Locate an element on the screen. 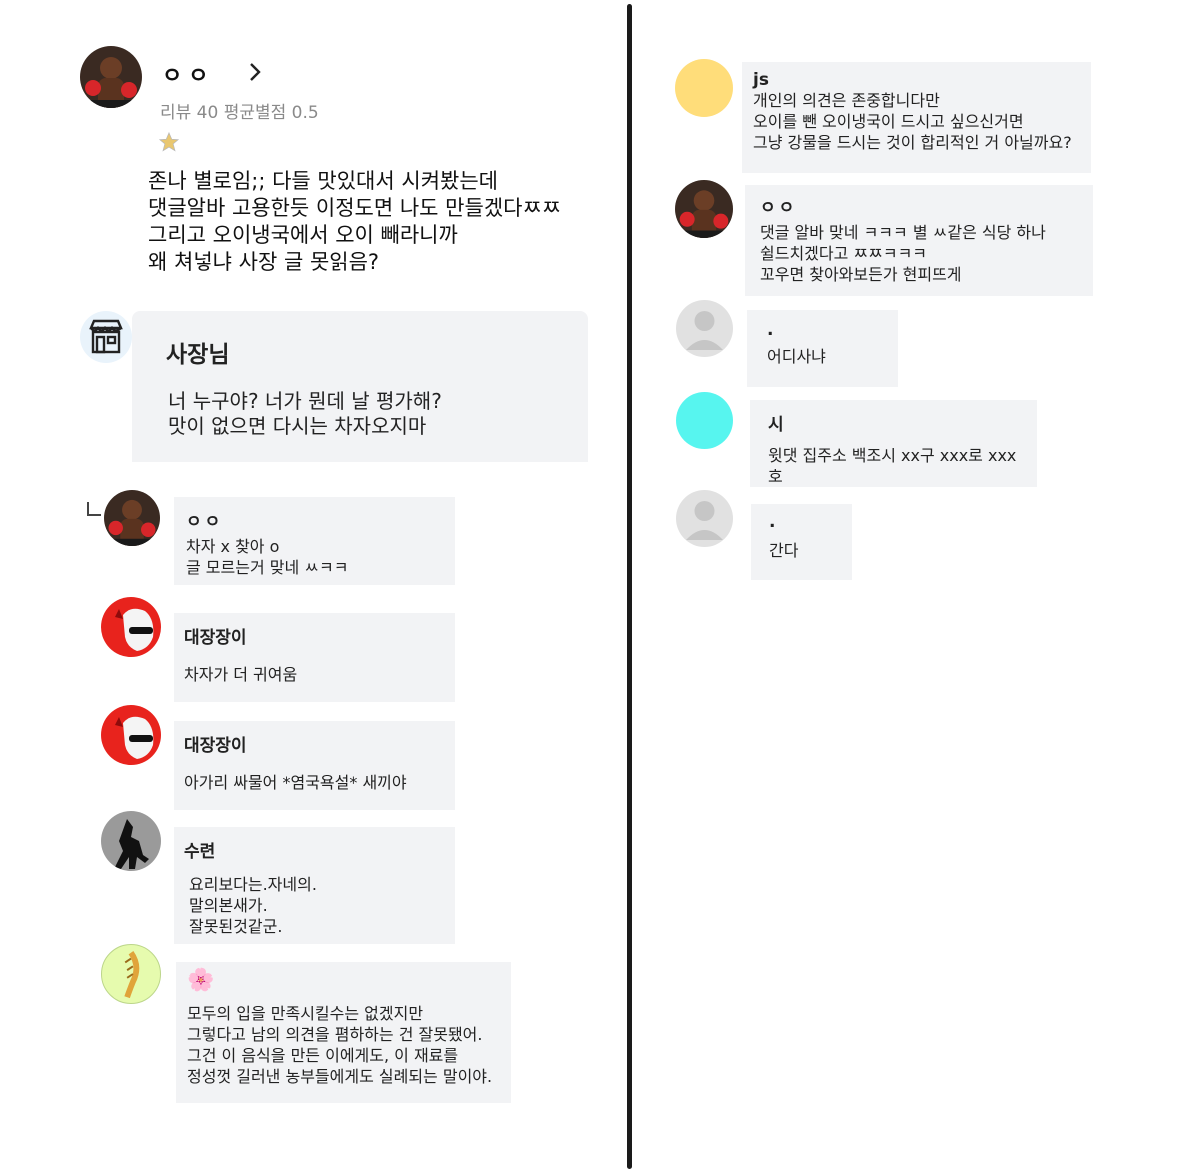  commenter-name: 수련 is located at coordinates (314, 849).